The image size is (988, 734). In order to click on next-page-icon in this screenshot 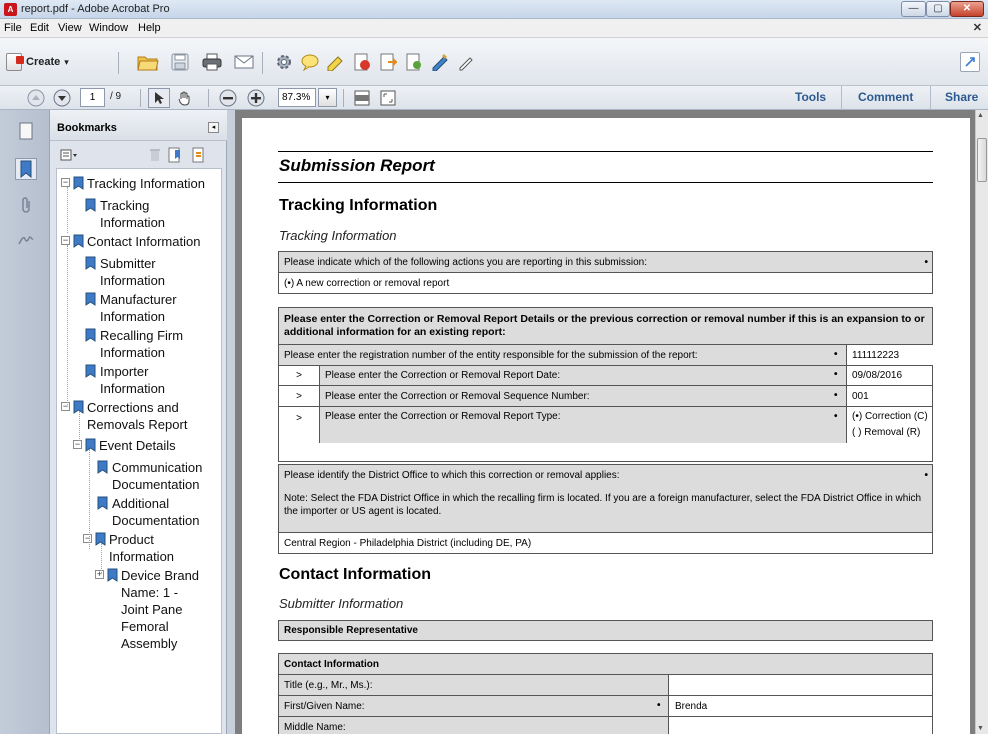, I will do `click(62, 98)`.